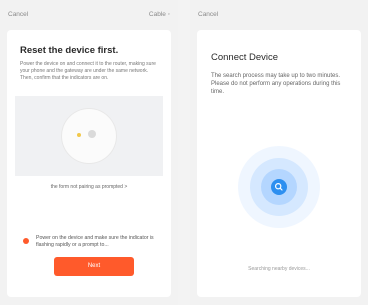 The image size is (368, 305). Describe the element at coordinates (94, 266) in the screenshot. I see `next-button: Next` at that location.